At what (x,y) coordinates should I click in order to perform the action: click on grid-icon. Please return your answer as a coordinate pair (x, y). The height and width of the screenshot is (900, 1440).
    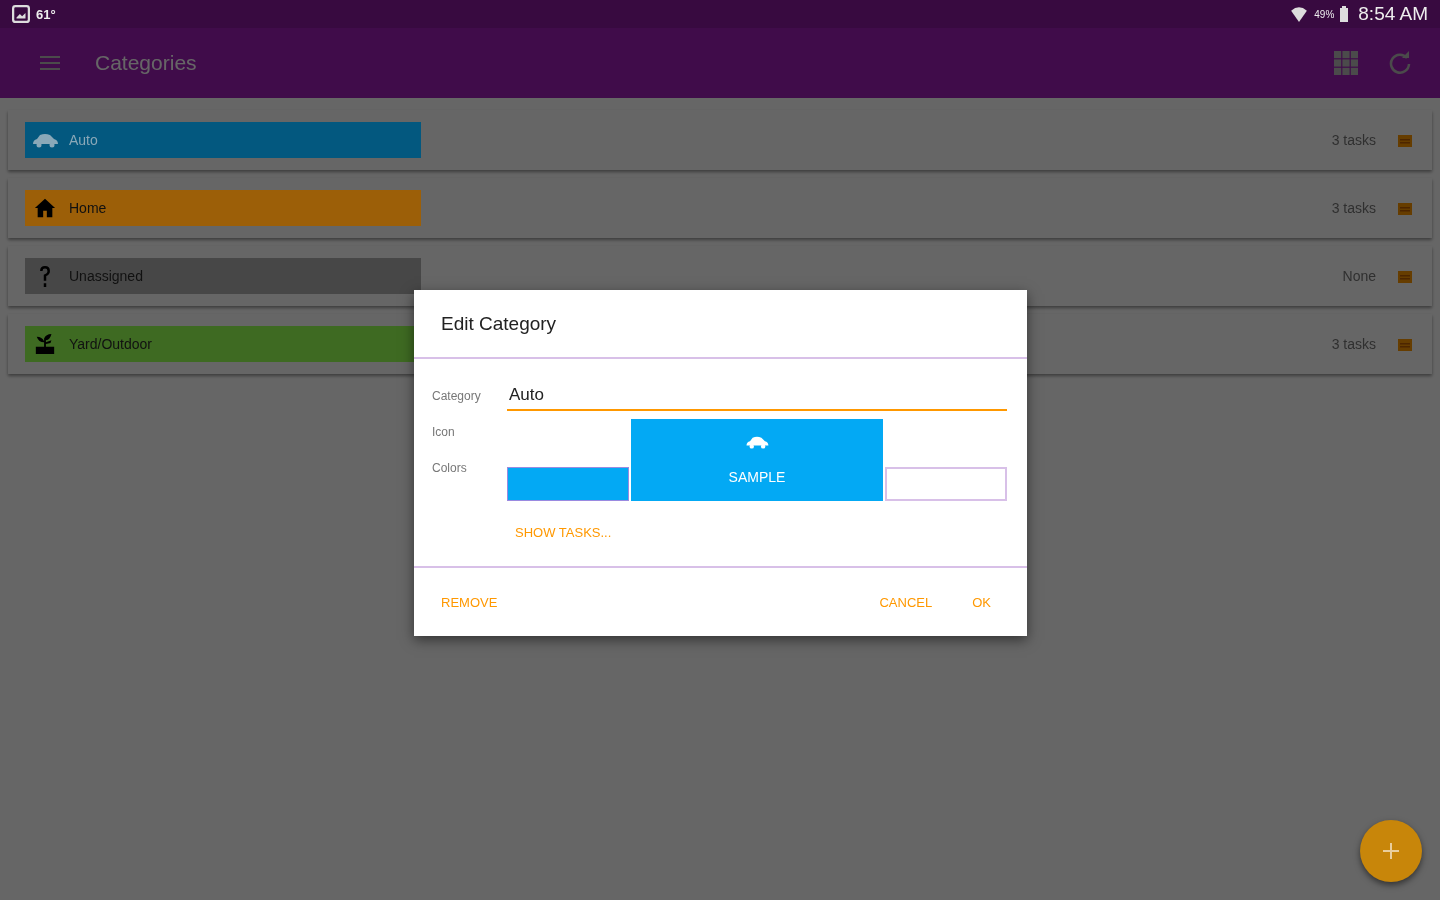
    Looking at the image, I should click on (1346, 63).